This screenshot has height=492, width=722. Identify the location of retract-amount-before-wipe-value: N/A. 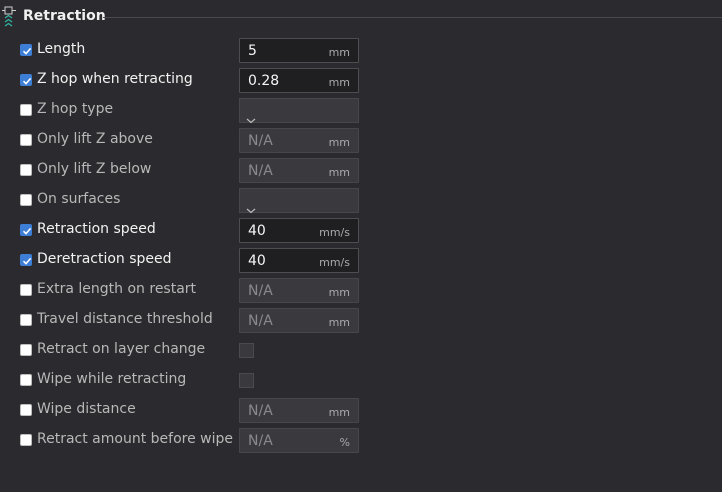
(260, 441).